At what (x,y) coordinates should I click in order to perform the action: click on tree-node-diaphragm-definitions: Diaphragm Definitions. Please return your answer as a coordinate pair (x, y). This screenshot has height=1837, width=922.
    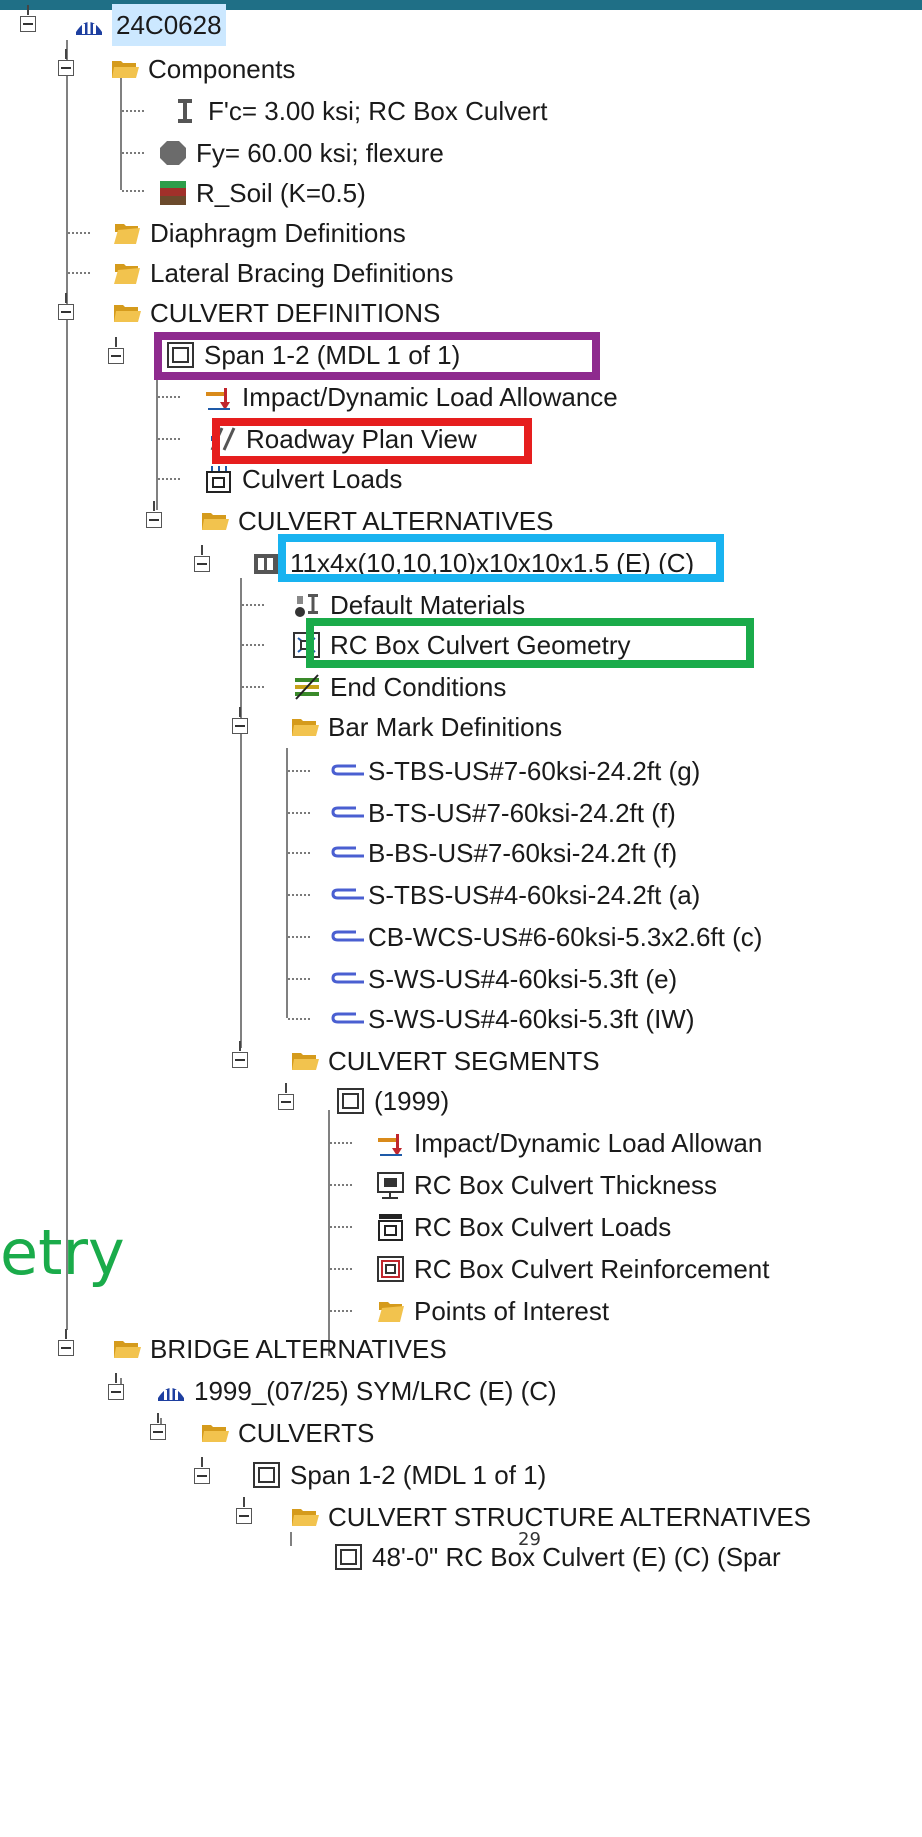
    Looking at the image, I should click on (259, 233).